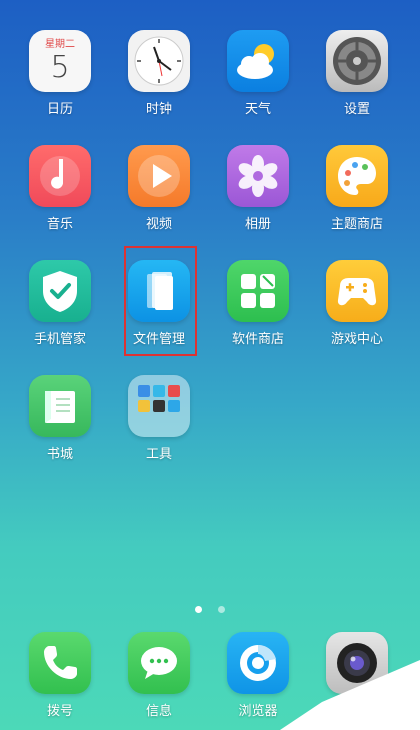  Describe the element at coordinates (356, 339) in the screenshot. I see `app-label: 游戏中心` at that location.